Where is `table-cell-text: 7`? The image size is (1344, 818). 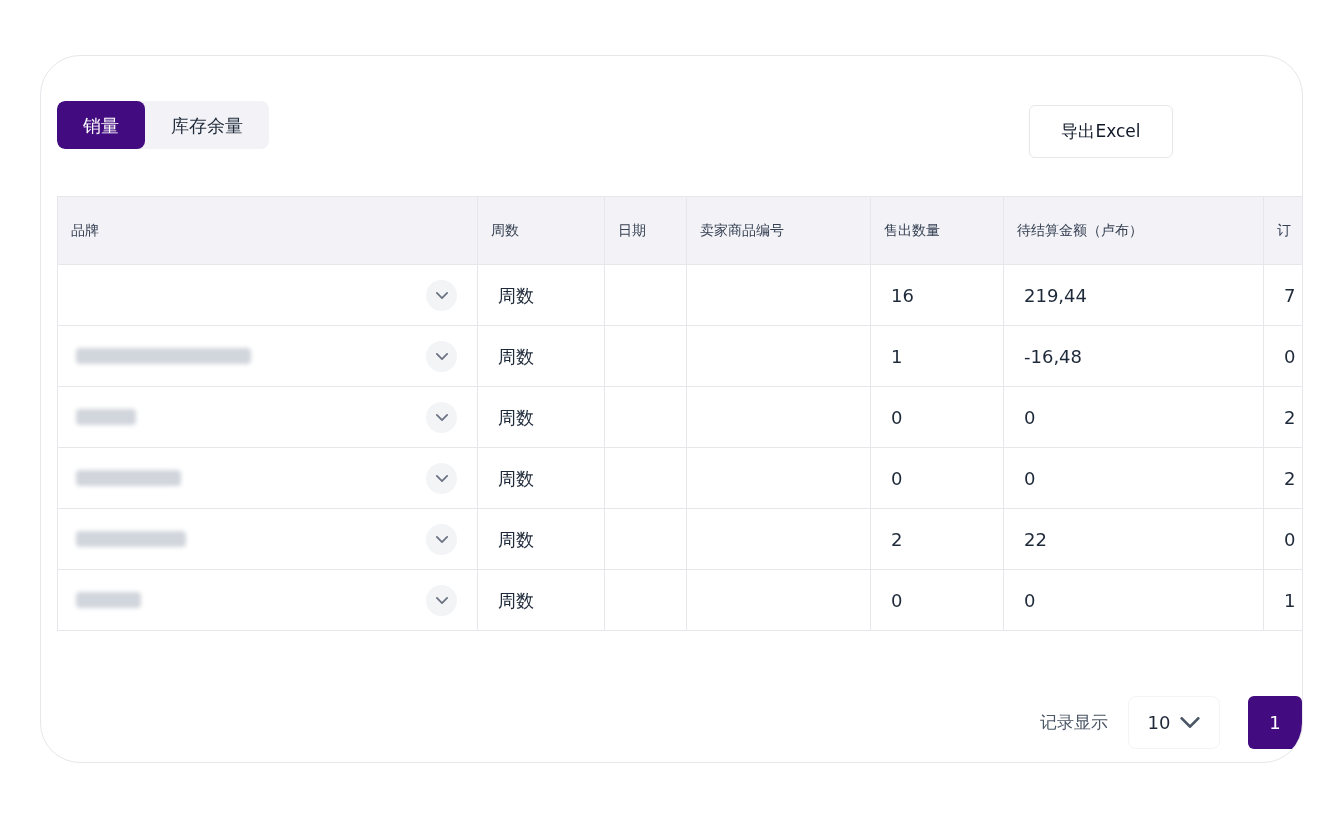
table-cell-text: 7 is located at coordinates (1290, 295).